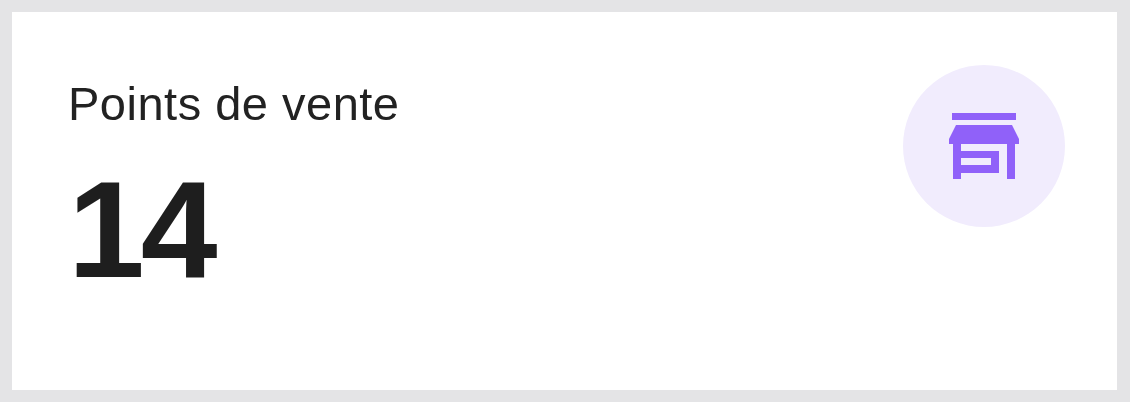 The width and height of the screenshot is (1130, 402). I want to click on stat-value: 14, so click(141, 228).